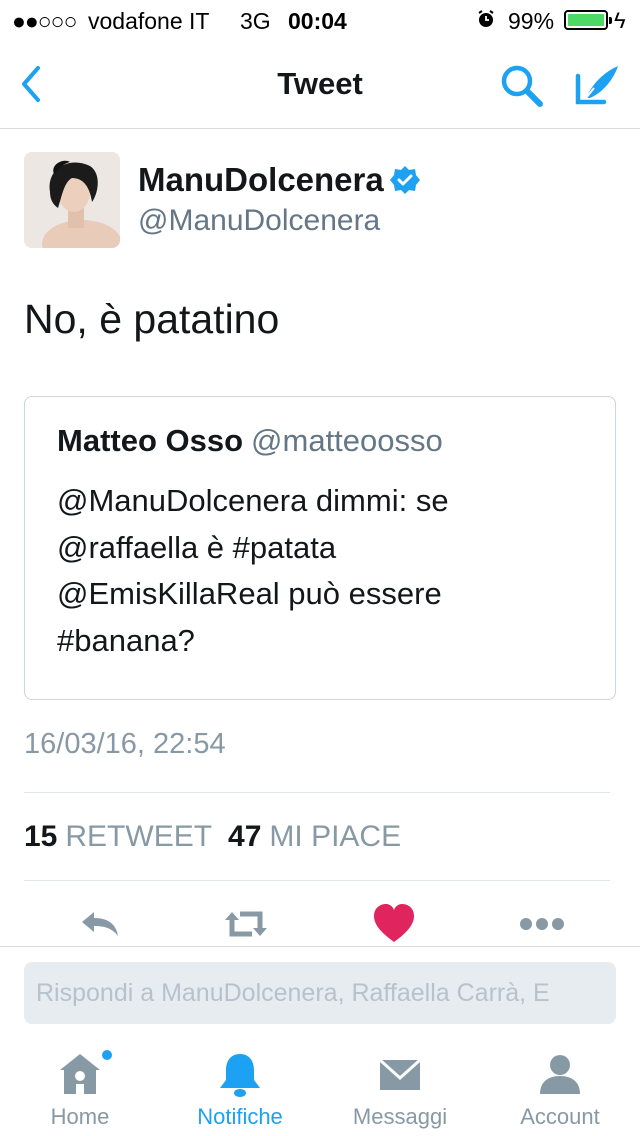  What do you see at coordinates (126, 640) in the screenshot?
I see `quoted-text-line: #banana?` at bounding box center [126, 640].